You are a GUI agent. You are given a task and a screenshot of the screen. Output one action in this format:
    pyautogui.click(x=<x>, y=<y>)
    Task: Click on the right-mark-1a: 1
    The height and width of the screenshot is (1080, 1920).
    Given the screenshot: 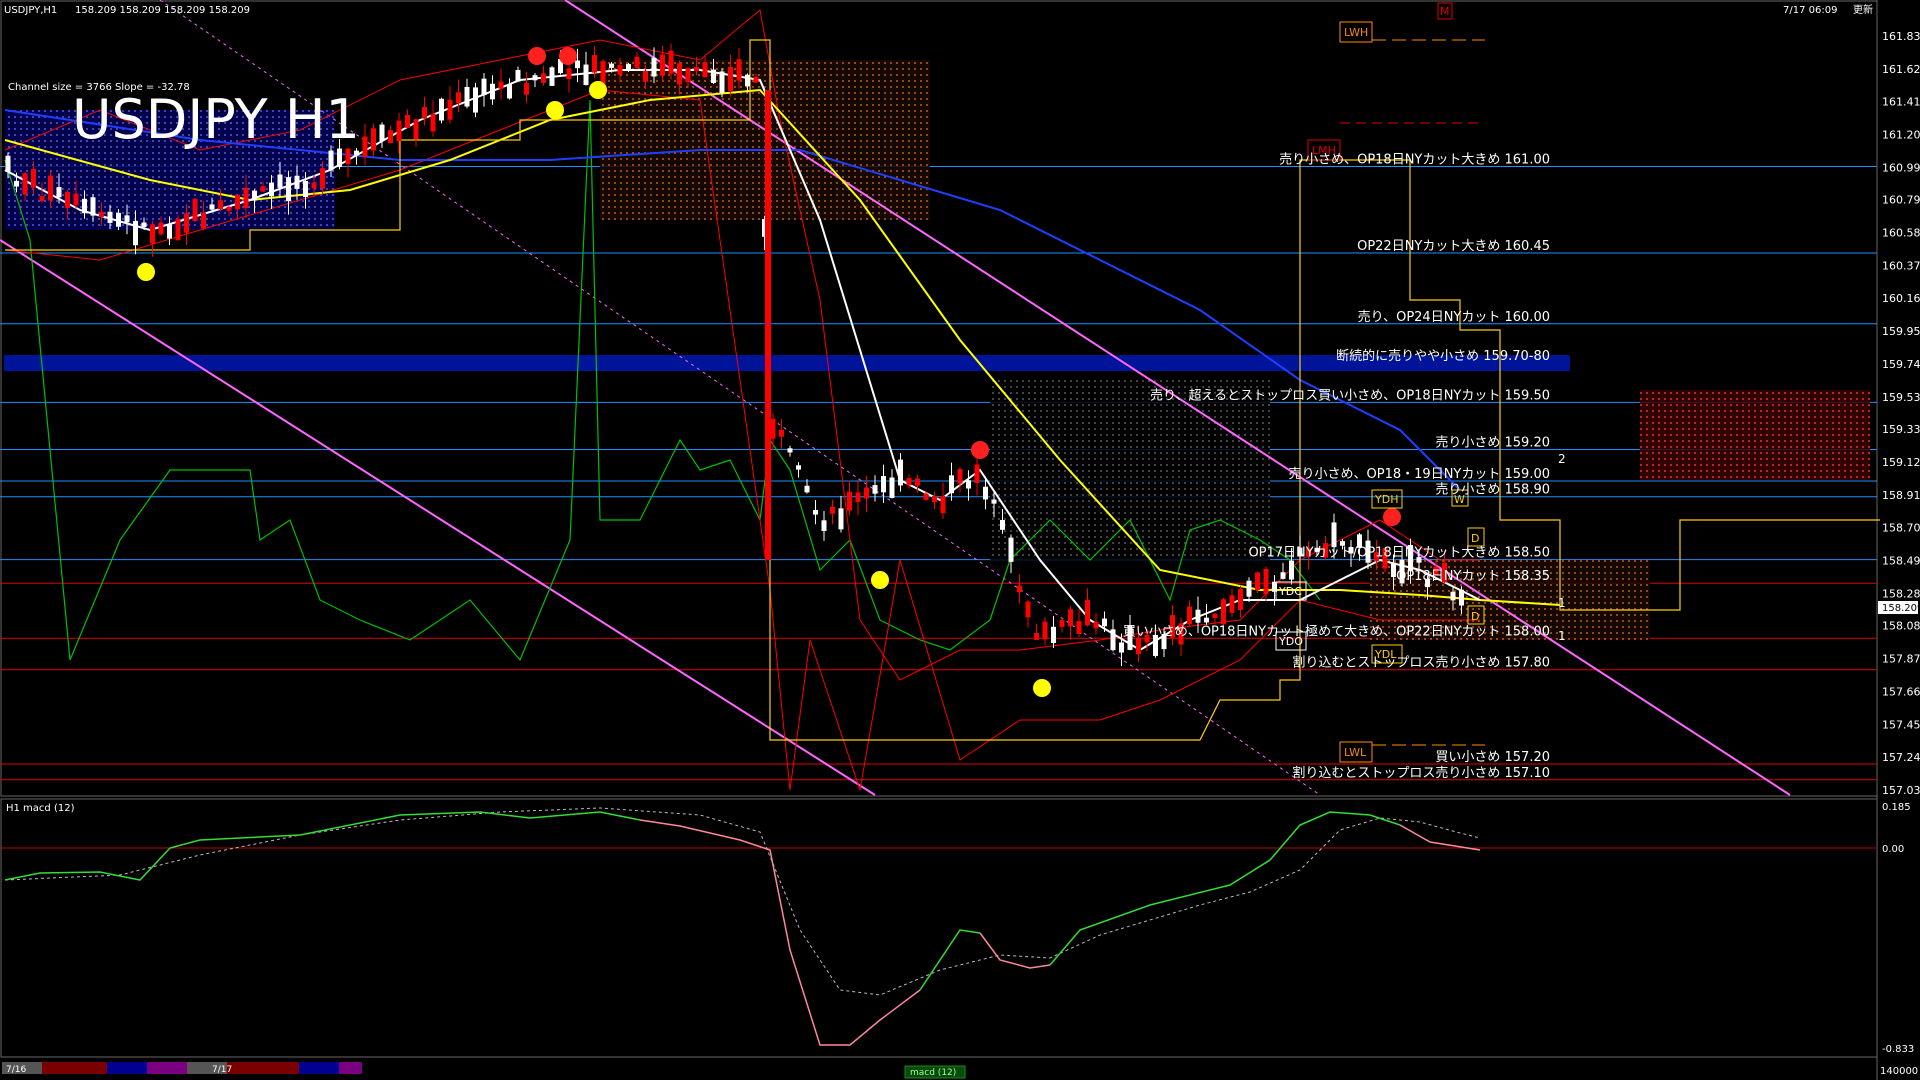 What is the action you would take?
    pyautogui.click(x=1562, y=603)
    